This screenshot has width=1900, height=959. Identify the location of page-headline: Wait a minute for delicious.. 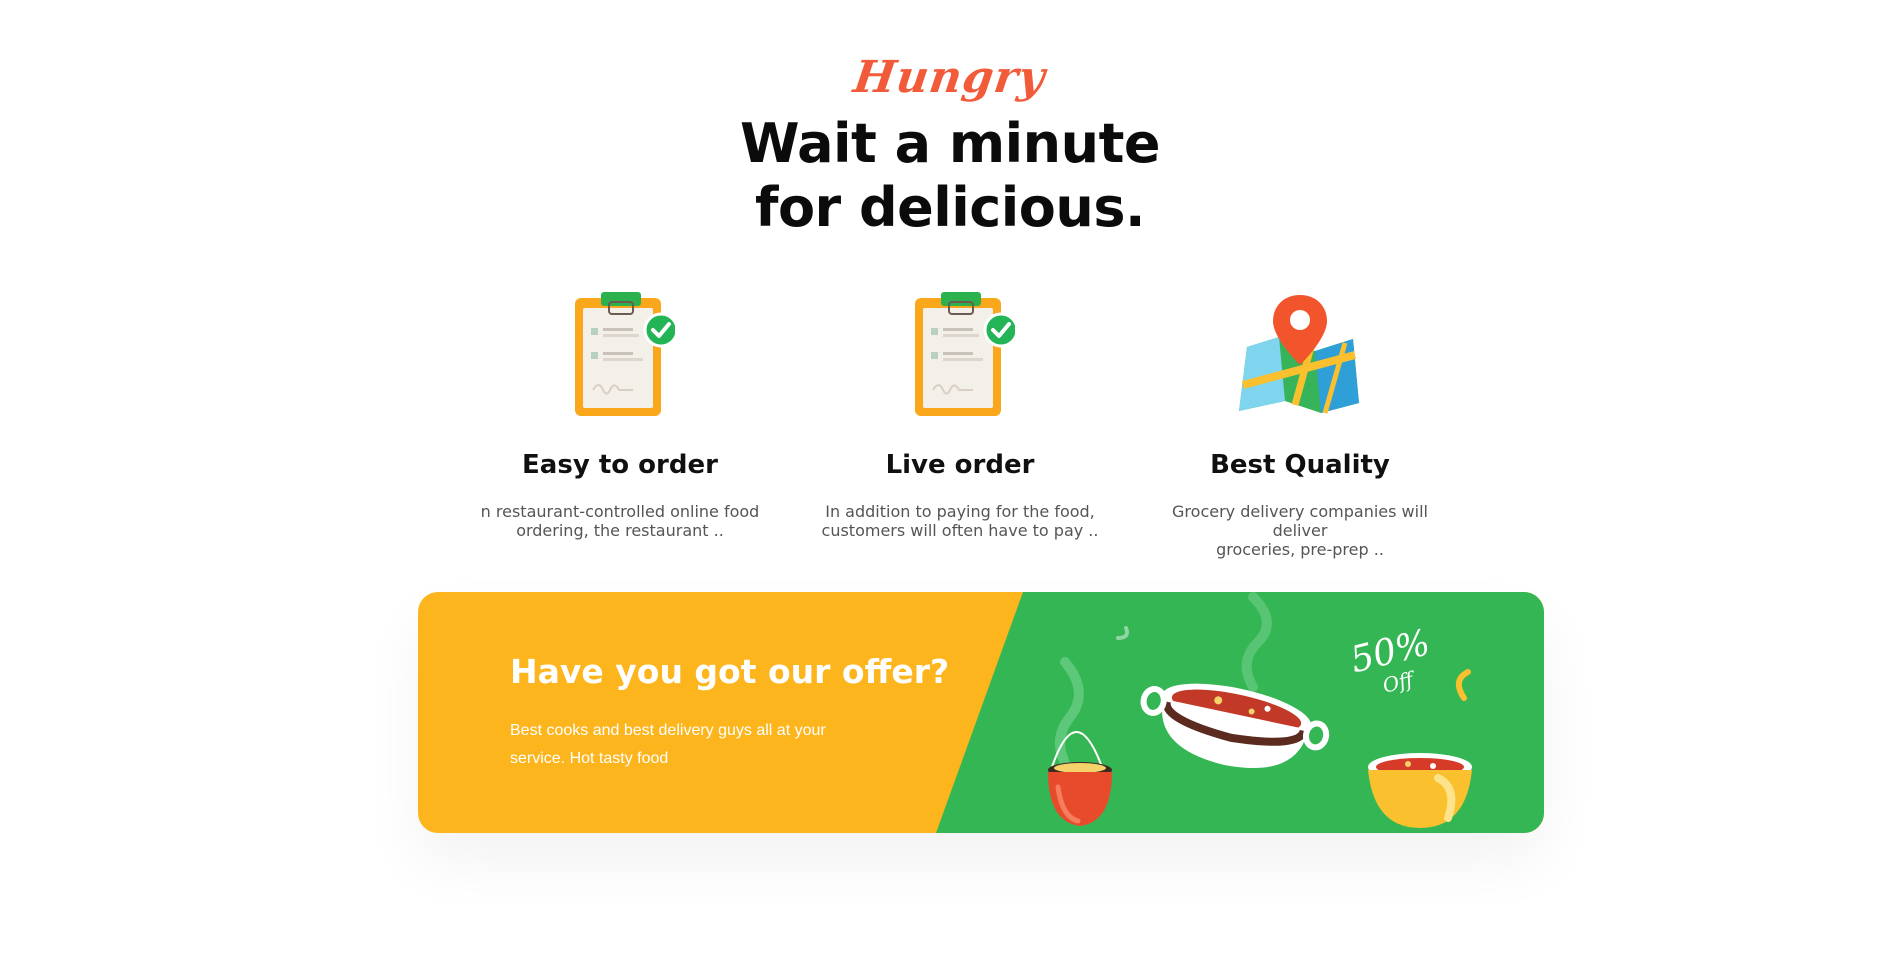
(950, 176).